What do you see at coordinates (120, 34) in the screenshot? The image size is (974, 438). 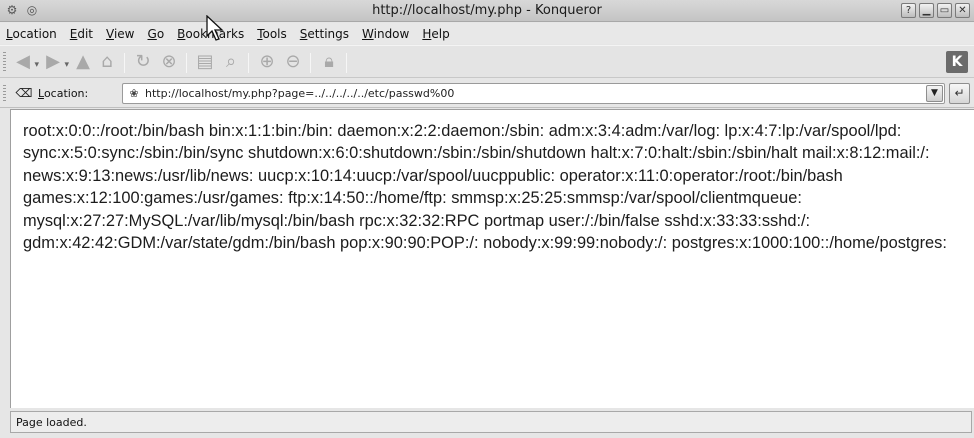 I see `menu-view: View` at bounding box center [120, 34].